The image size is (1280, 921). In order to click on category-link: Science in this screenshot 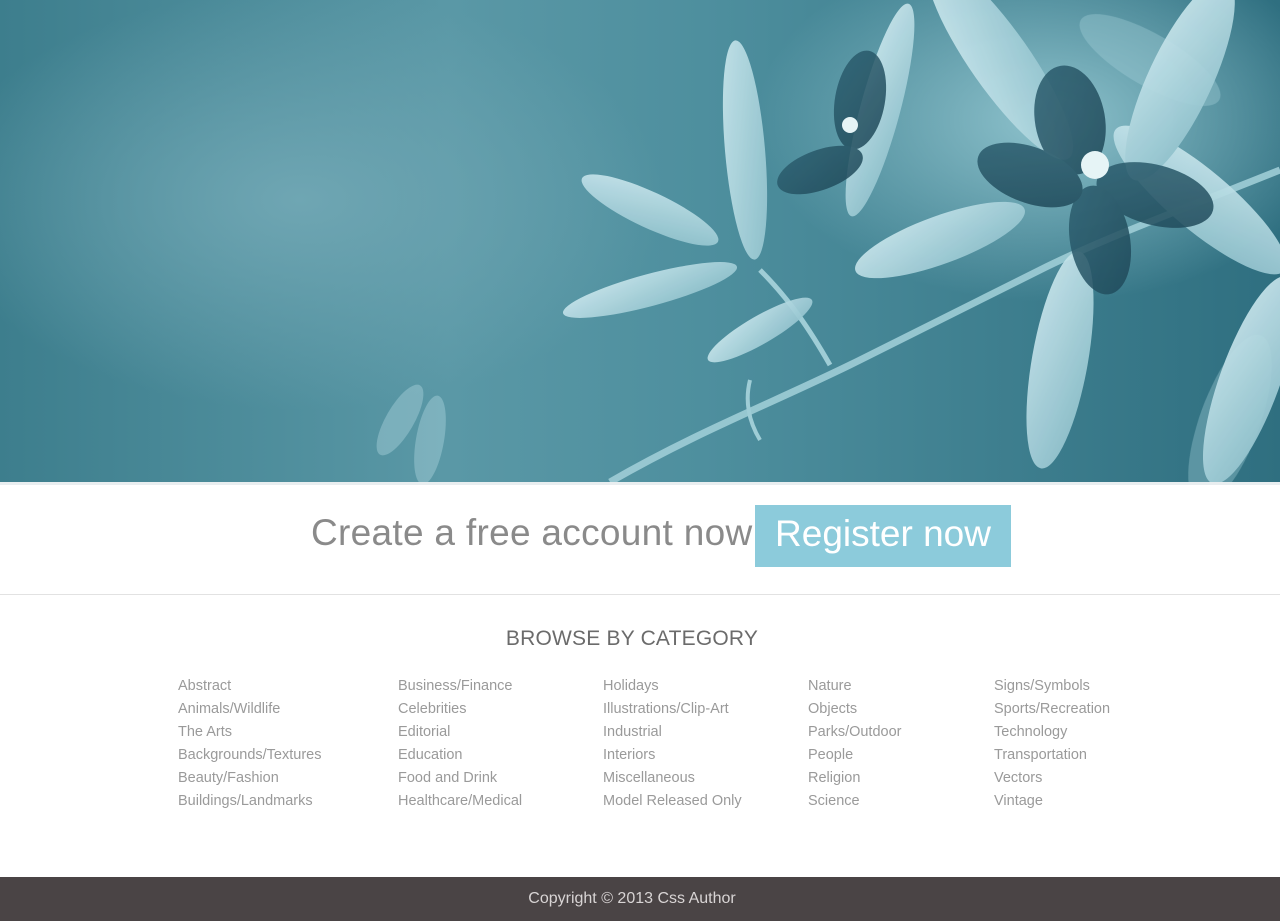, I will do `click(855, 802)`.